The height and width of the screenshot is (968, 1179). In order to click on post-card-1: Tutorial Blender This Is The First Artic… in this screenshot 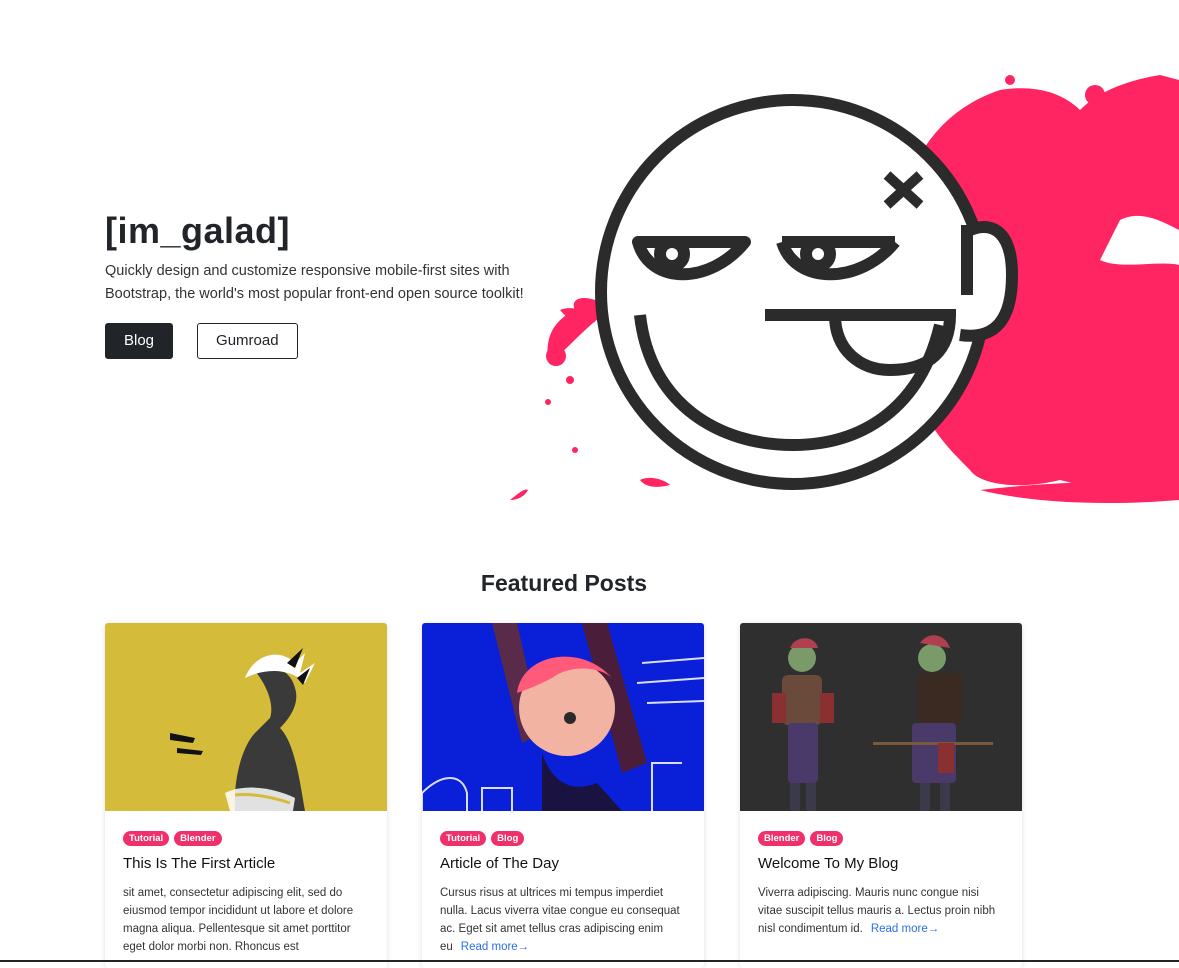, I will do `click(246, 795)`.